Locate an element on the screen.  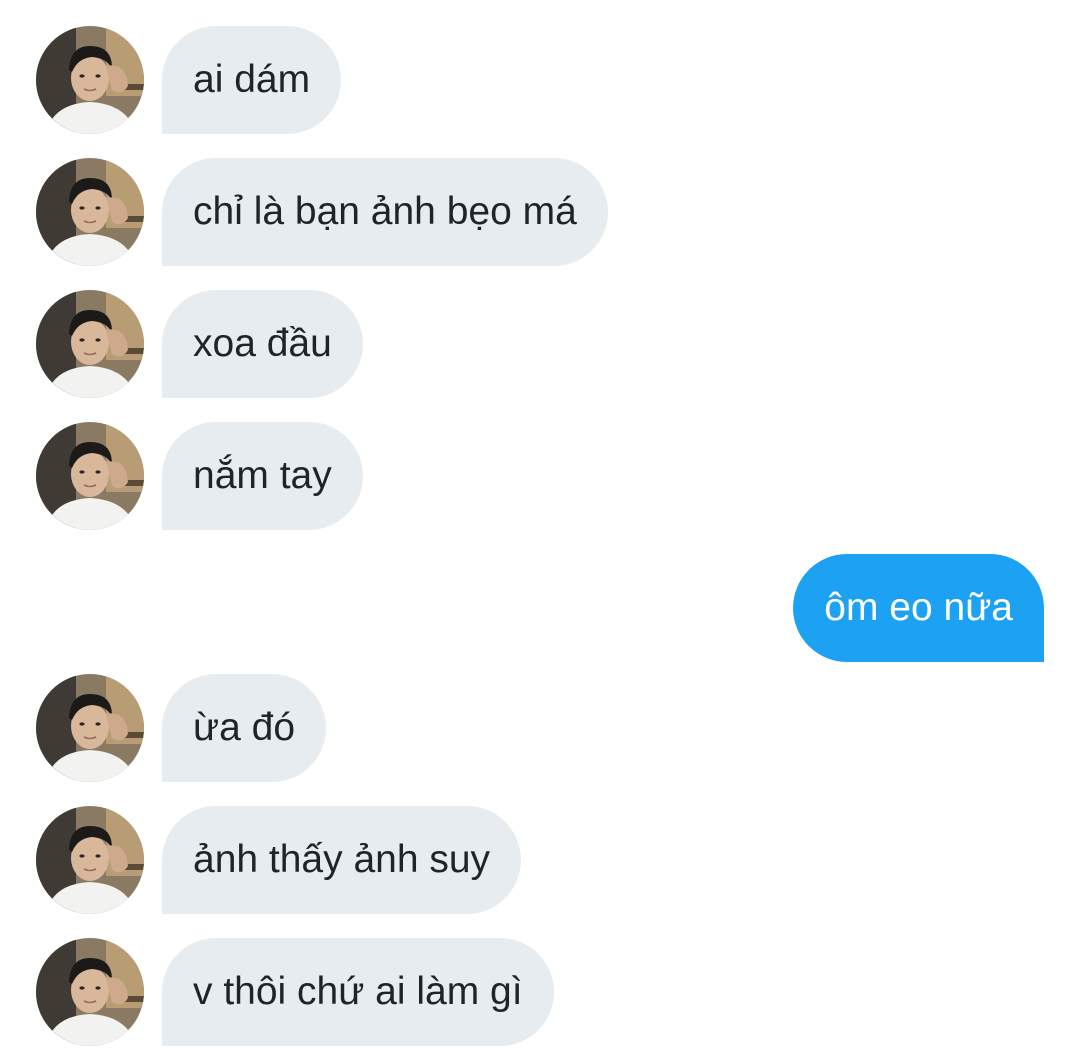
message-row: nắm tay is located at coordinates (540, 476).